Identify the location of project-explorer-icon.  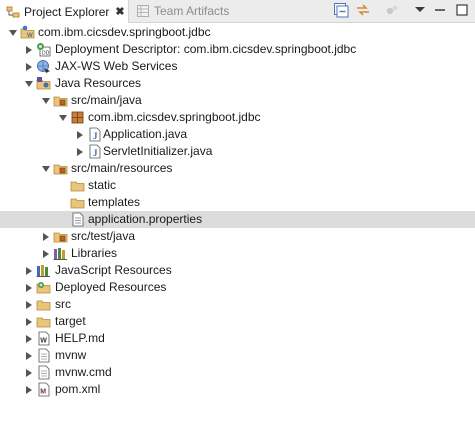
(13, 12).